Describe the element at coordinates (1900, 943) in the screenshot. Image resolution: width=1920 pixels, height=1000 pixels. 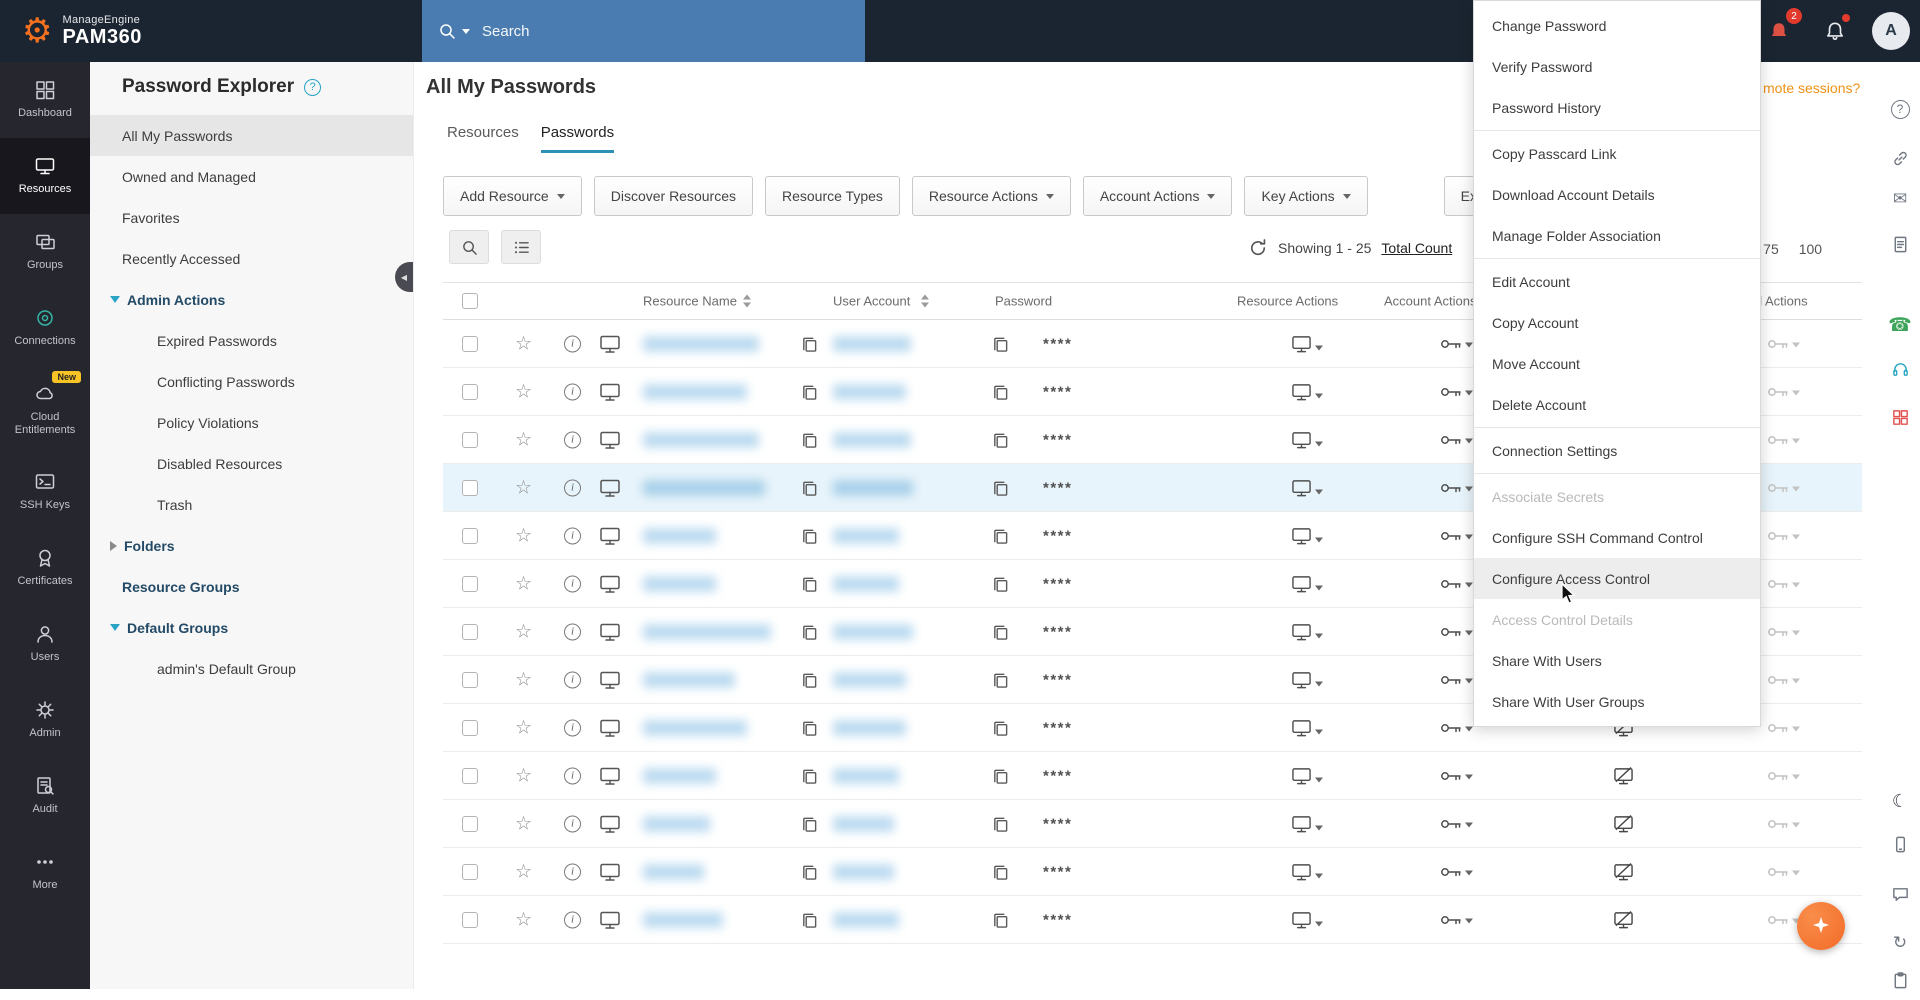
I see `sync-icon: ↻` at that location.